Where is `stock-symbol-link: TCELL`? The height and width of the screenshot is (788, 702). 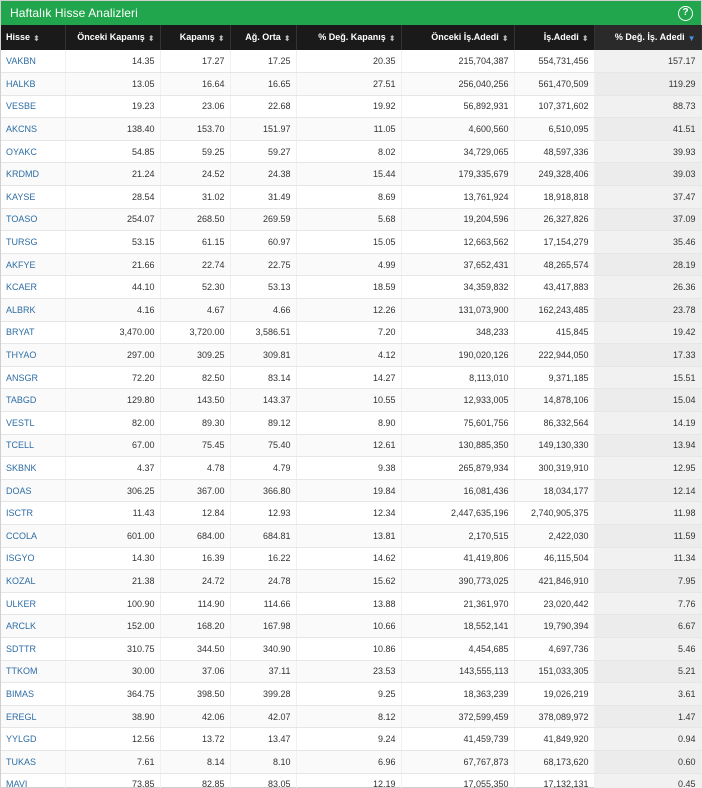 stock-symbol-link: TCELL is located at coordinates (20, 445).